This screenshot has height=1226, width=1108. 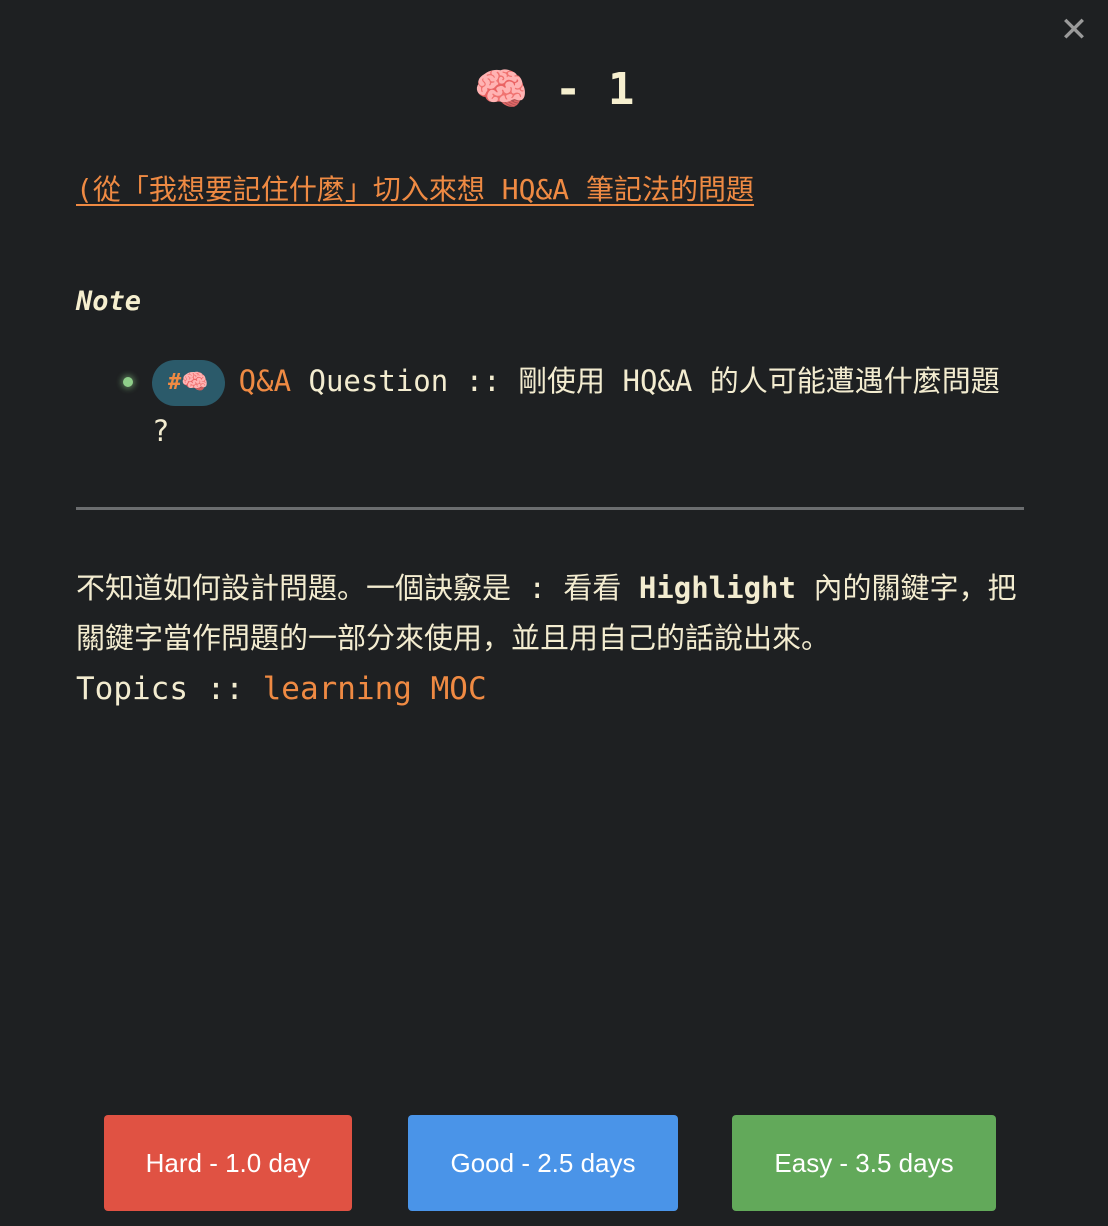 What do you see at coordinates (581, 89) in the screenshot?
I see `card-title-number: - 1` at bounding box center [581, 89].